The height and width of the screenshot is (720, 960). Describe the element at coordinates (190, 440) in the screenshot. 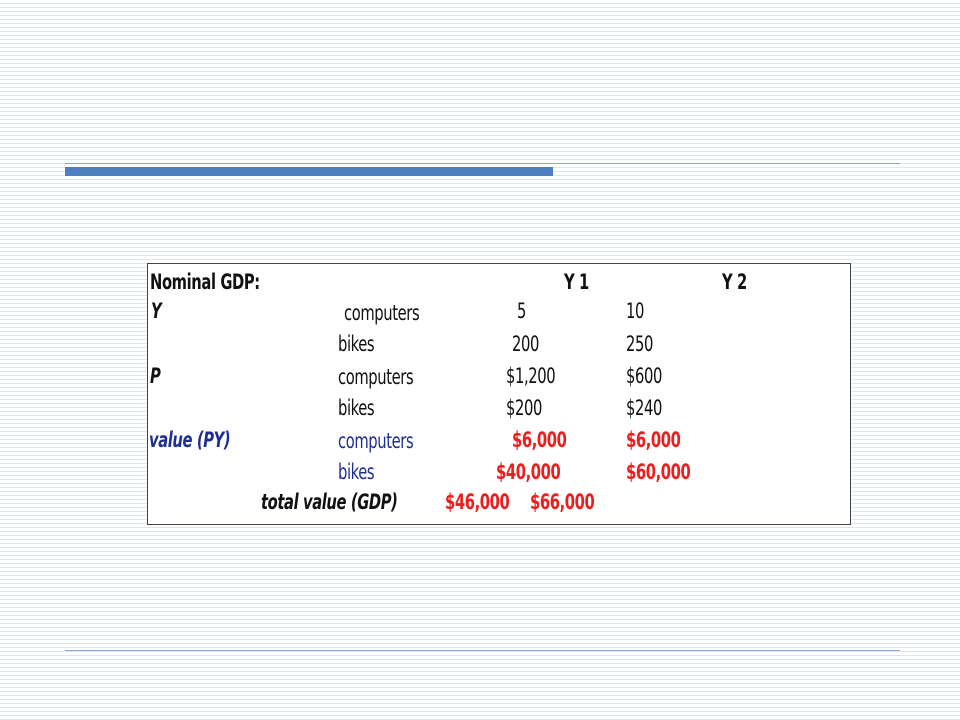

I see `row-group-value: value (PY)` at that location.